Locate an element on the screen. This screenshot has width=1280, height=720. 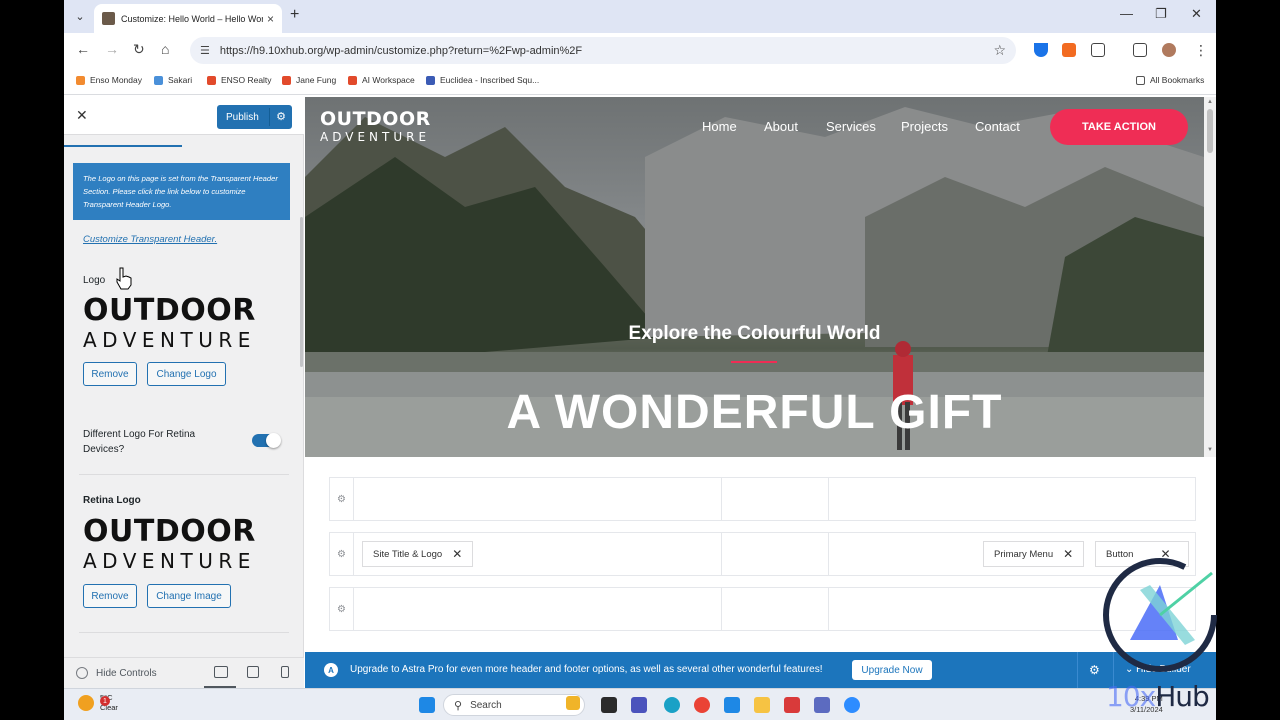
chrome-menu-icon: ⋮ is located at coordinates (1201, 50).